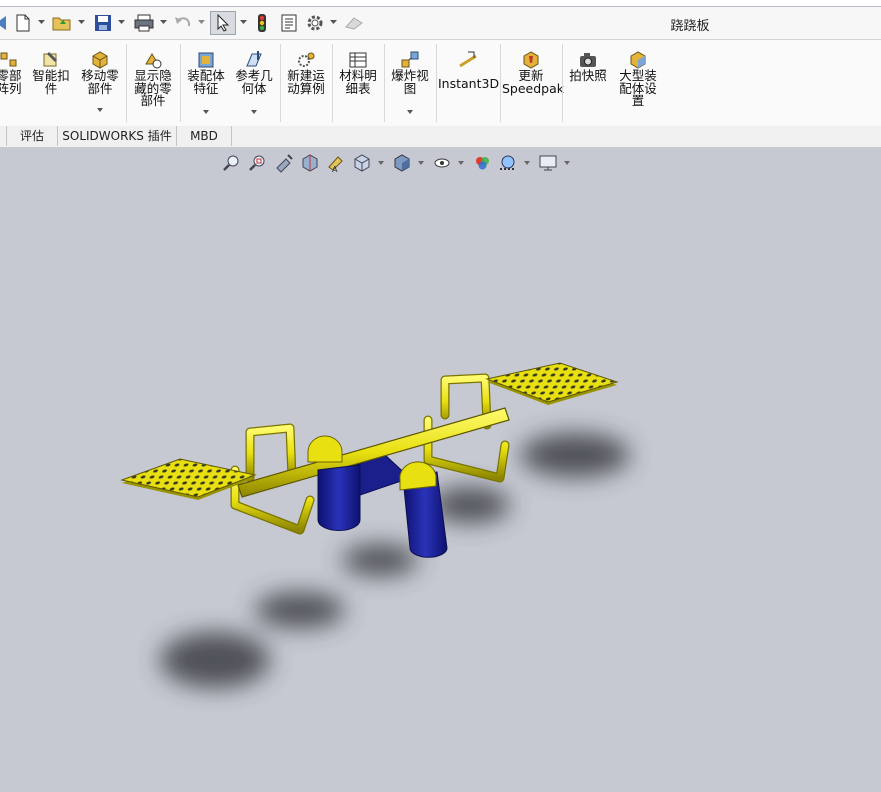 Image resolution: width=881 pixels, height=792 pixels. I want to click on undo-dropdown-icon, so click(201, 22).